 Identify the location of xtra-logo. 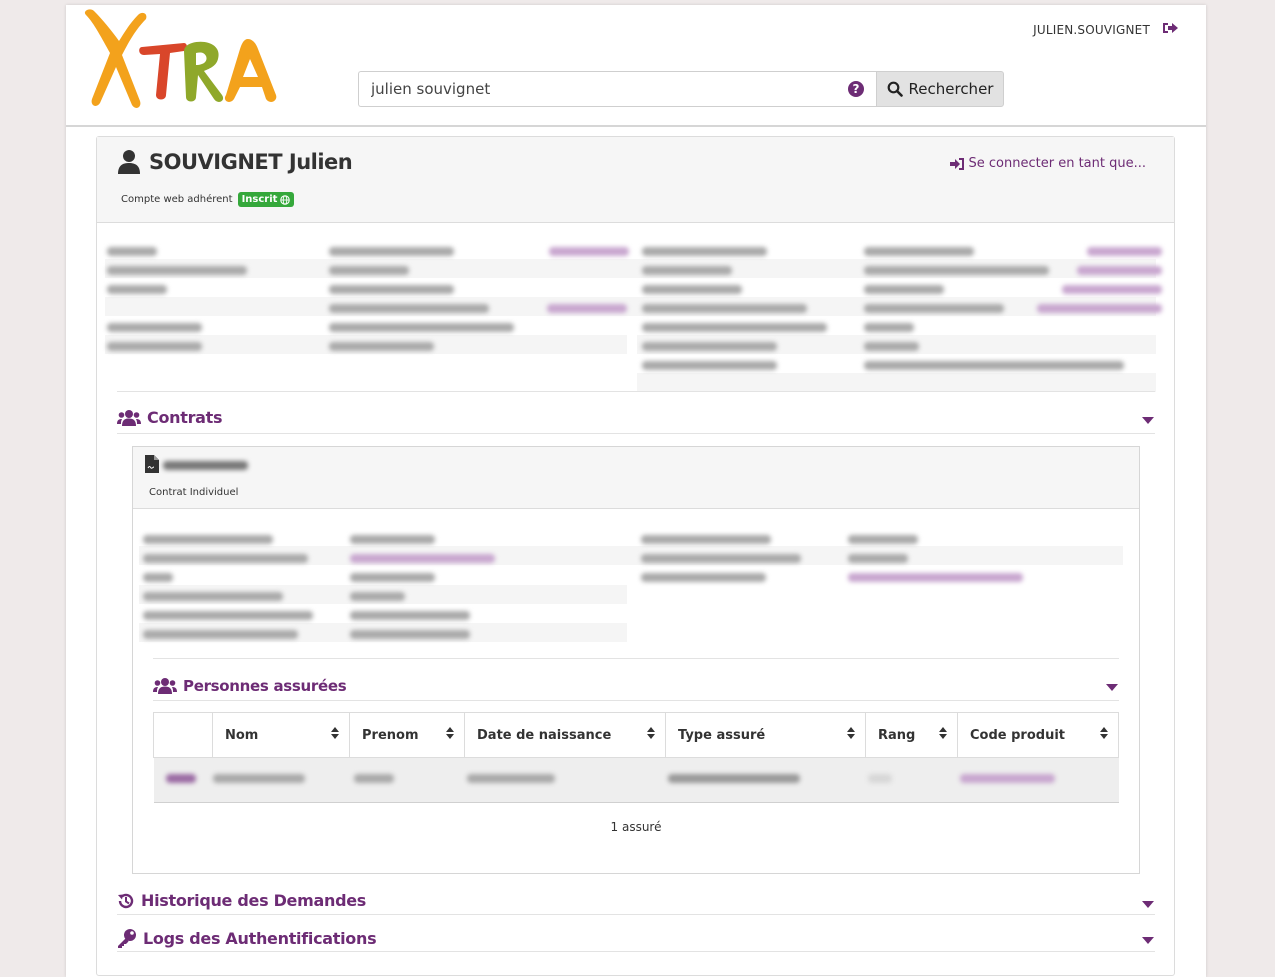
(182, 64).